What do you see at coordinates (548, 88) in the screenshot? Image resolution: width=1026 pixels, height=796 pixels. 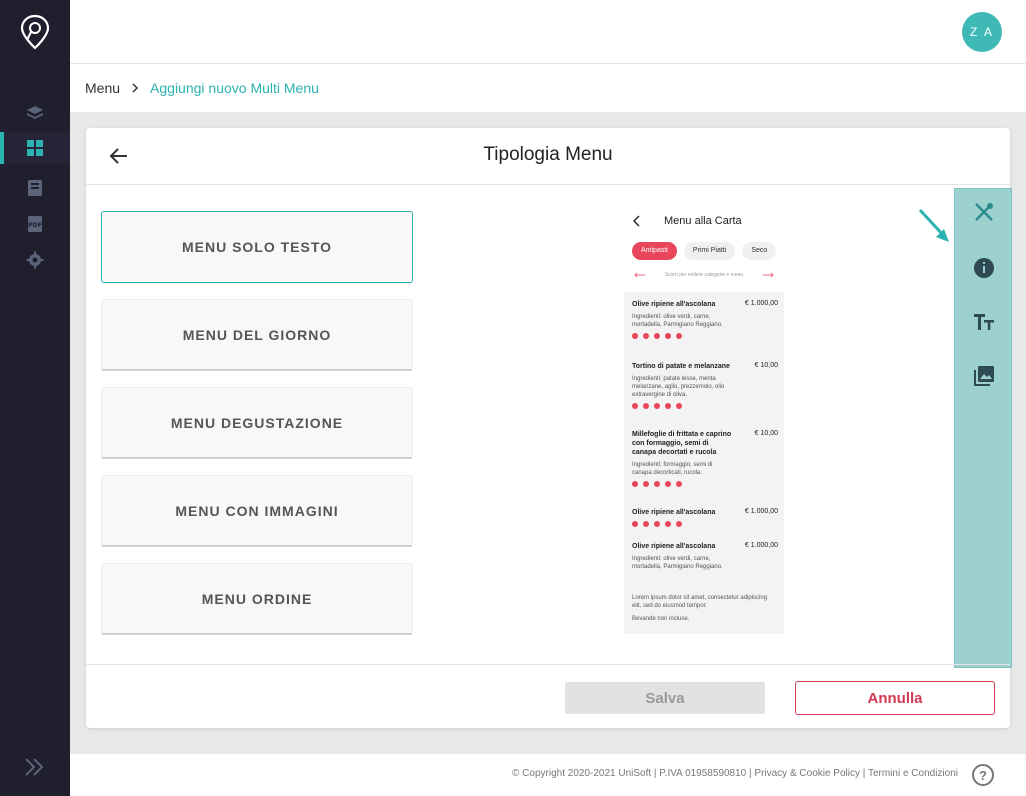 I see `breadcrumb: Menu Aggiungi nuovo Multi Menu` at bounding box center [548, 88].